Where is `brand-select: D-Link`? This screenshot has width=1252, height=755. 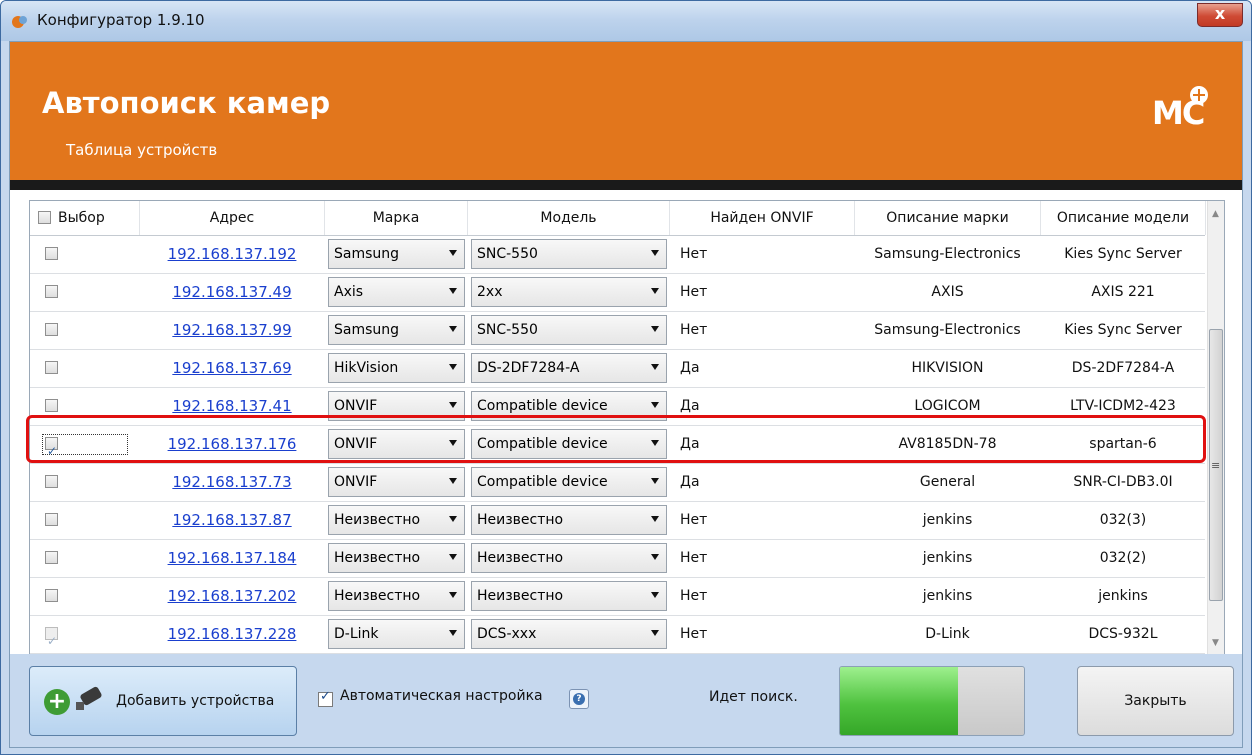 brand-select: D-Link is located at coordinates (396, 634).